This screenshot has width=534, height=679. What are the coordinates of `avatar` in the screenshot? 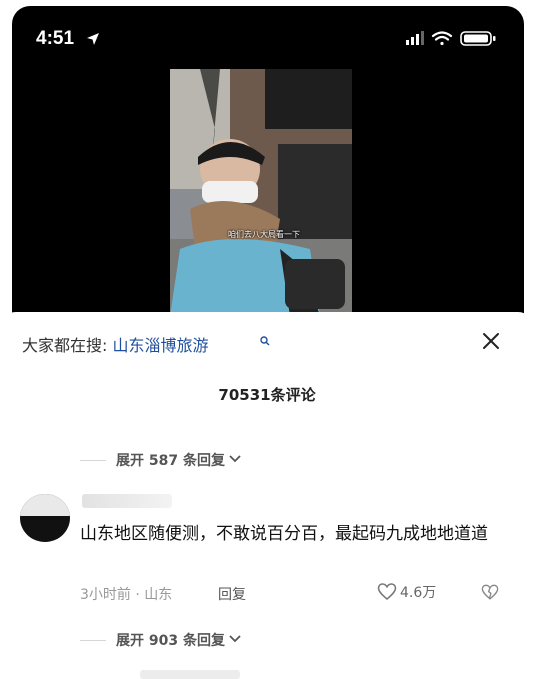 It's located at (45, 518).